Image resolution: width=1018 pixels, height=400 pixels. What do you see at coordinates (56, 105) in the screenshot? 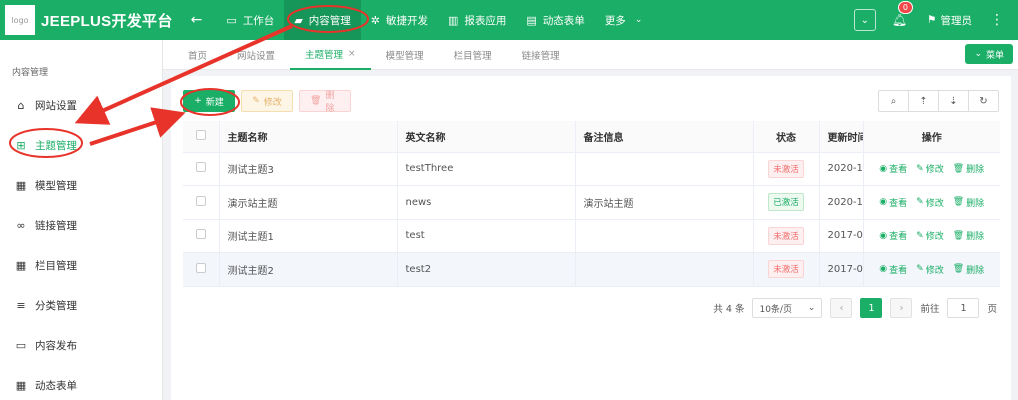
I see `sidebar-item-label: 网站设置` at bounding box center [56, 105].